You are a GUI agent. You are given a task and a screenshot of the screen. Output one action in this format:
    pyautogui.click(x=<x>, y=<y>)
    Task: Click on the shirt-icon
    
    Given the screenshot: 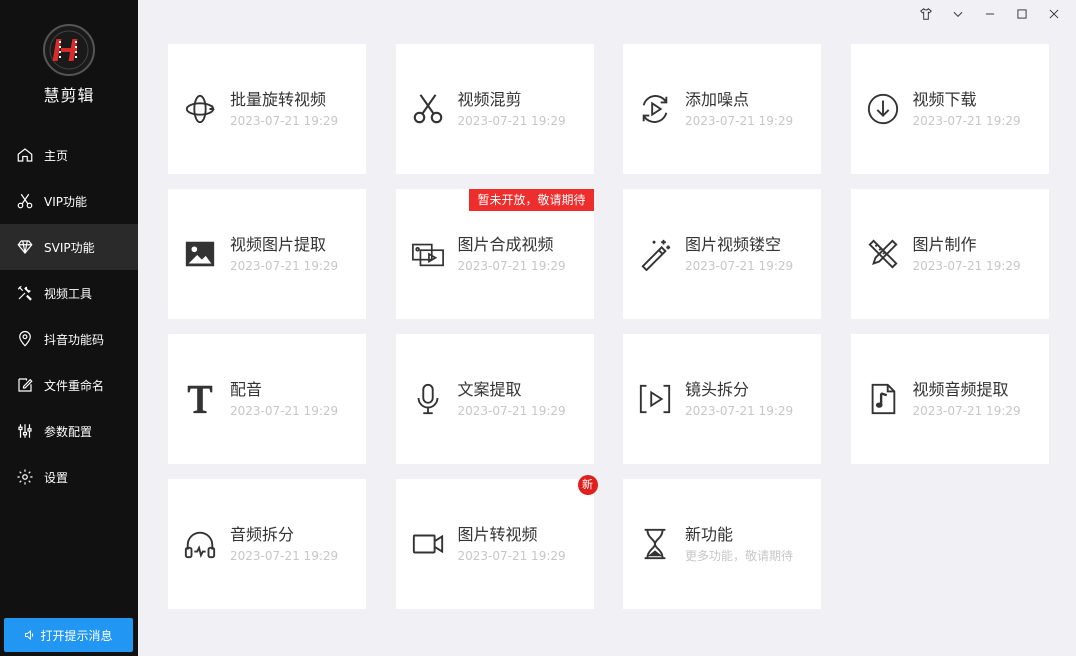 What is the action you would take?
    pyautogui.click(x=926, y=14)
    